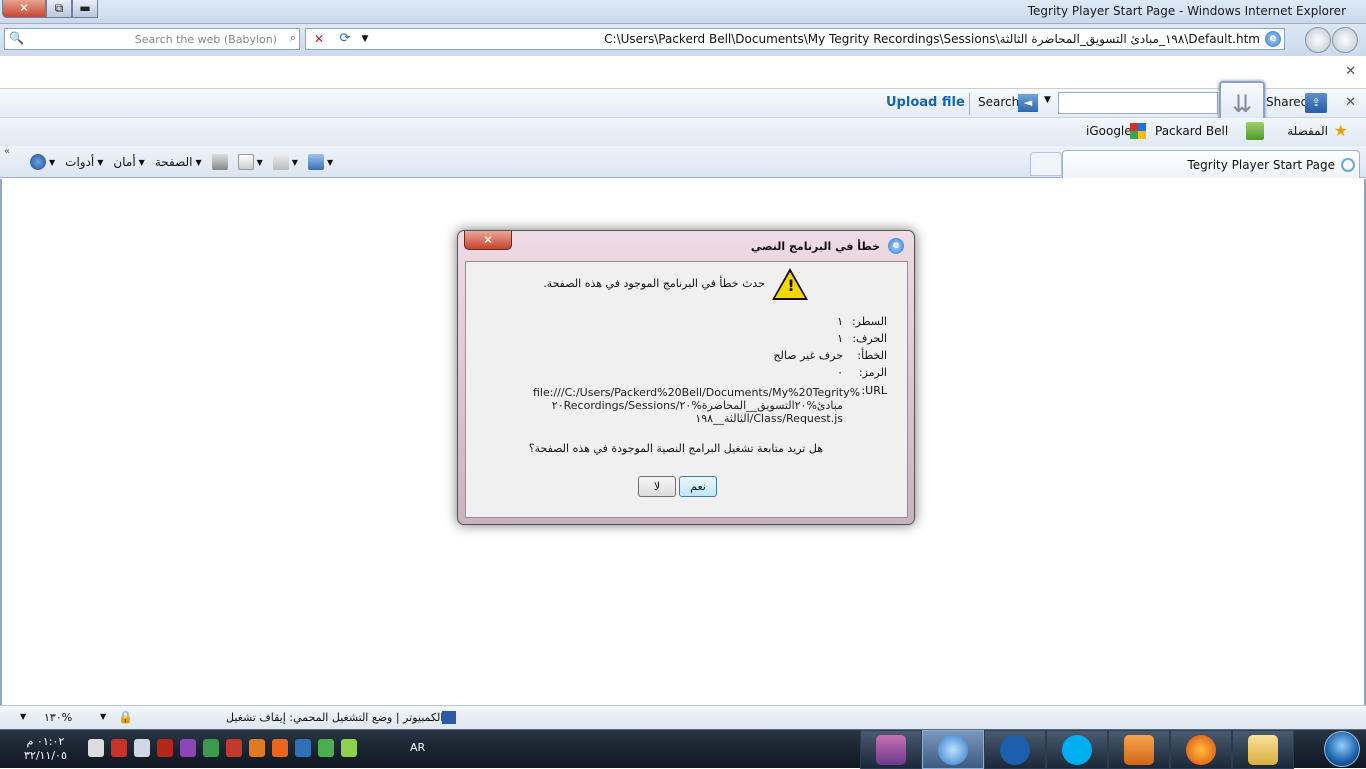  I want to click on print-button, so click(219, 162).